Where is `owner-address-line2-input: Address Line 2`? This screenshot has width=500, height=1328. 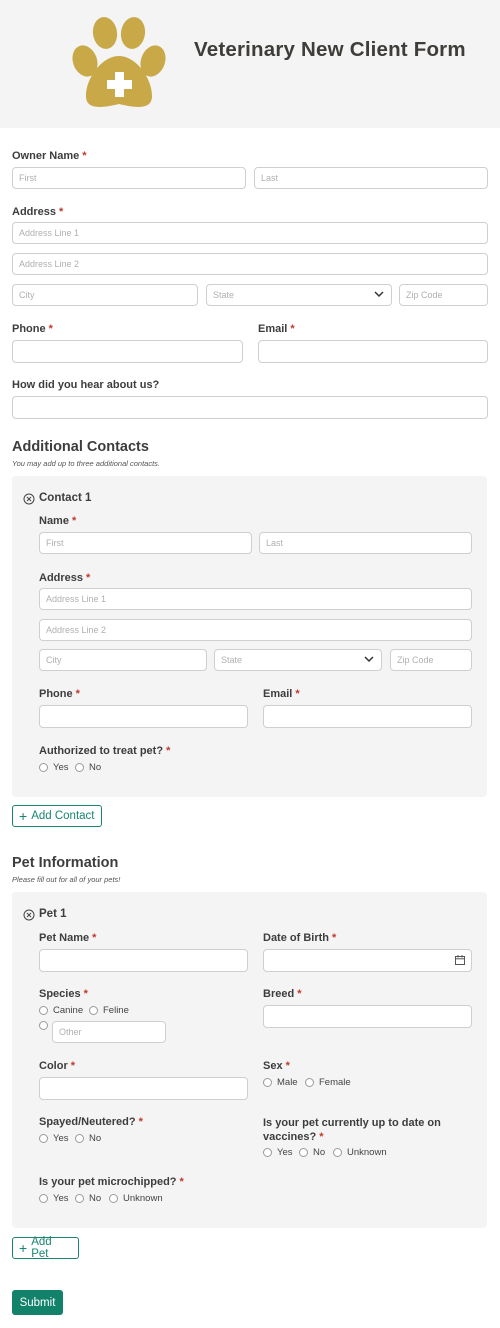 owner-address-line2-input: Address Line 2 is located at coordinates (250, 264).